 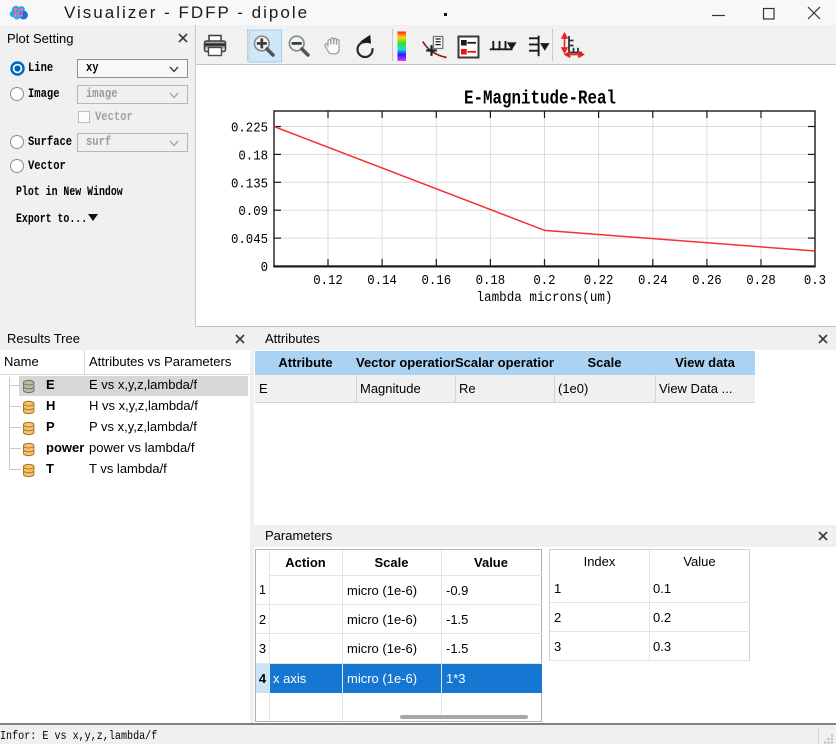 I want to click on svg-text: 0.135, so click(x=249, y=184).